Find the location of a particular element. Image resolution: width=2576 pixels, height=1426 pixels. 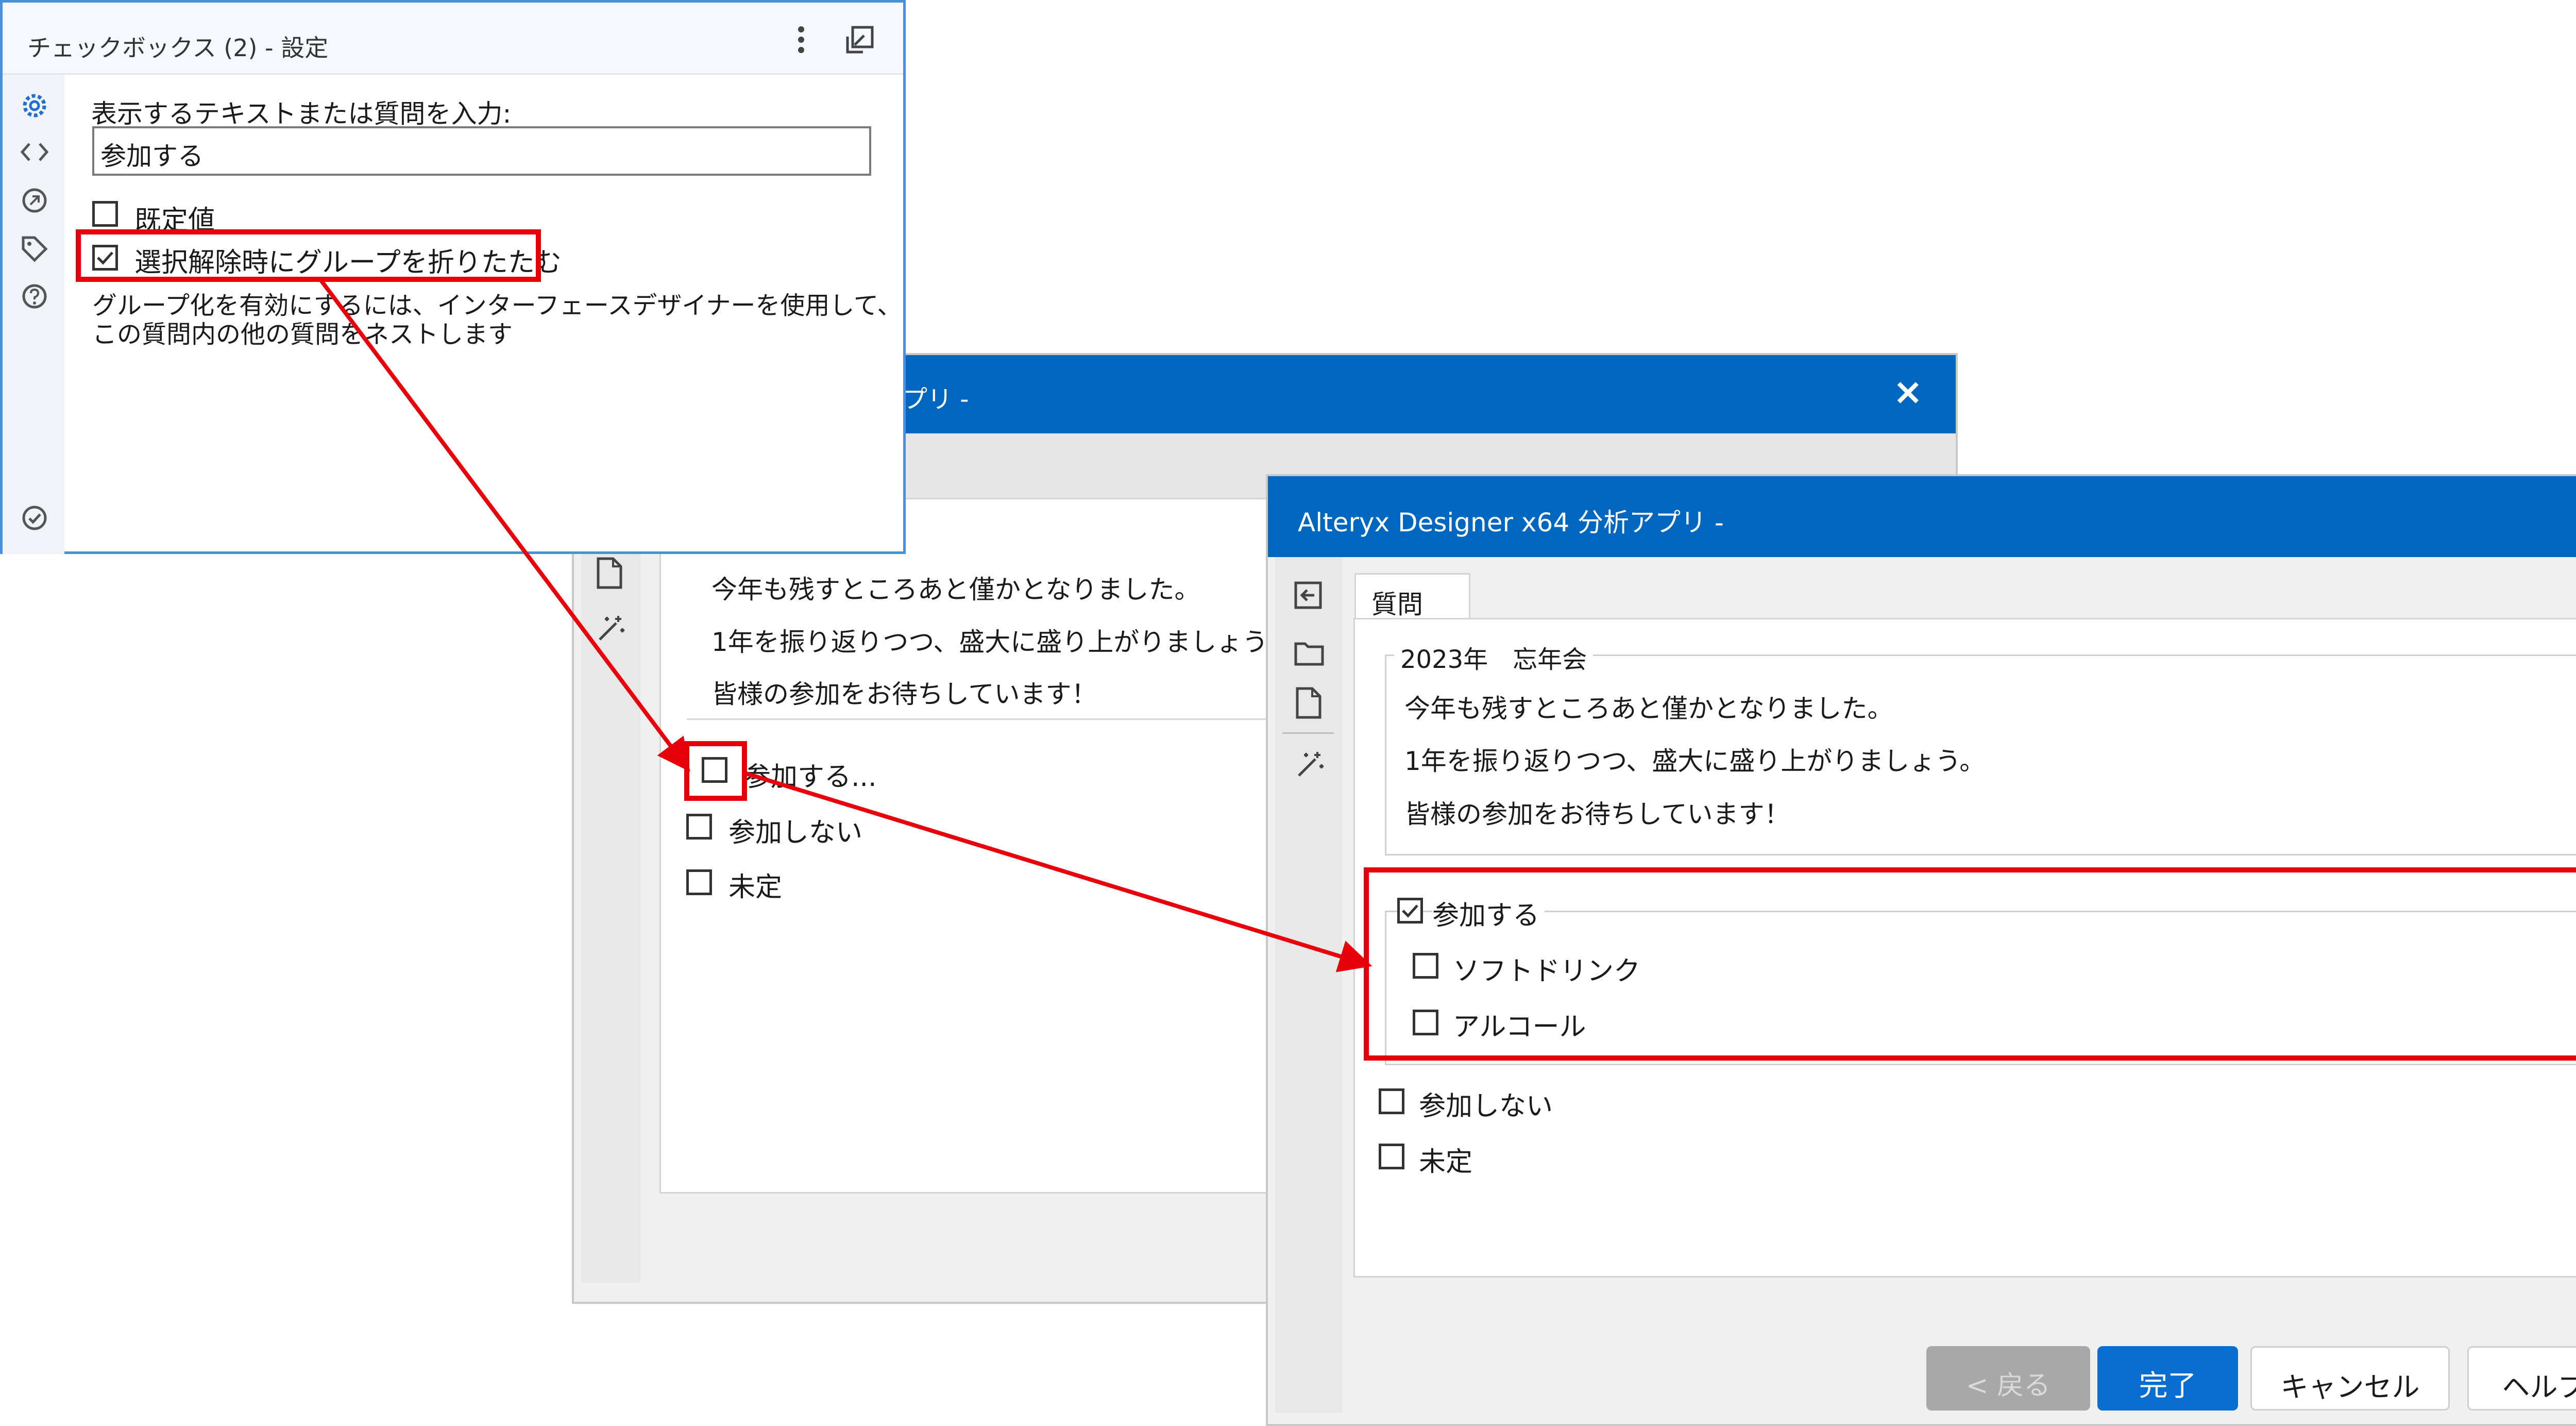

default-value-label: 既定値 is located at coordinates (174, 220).